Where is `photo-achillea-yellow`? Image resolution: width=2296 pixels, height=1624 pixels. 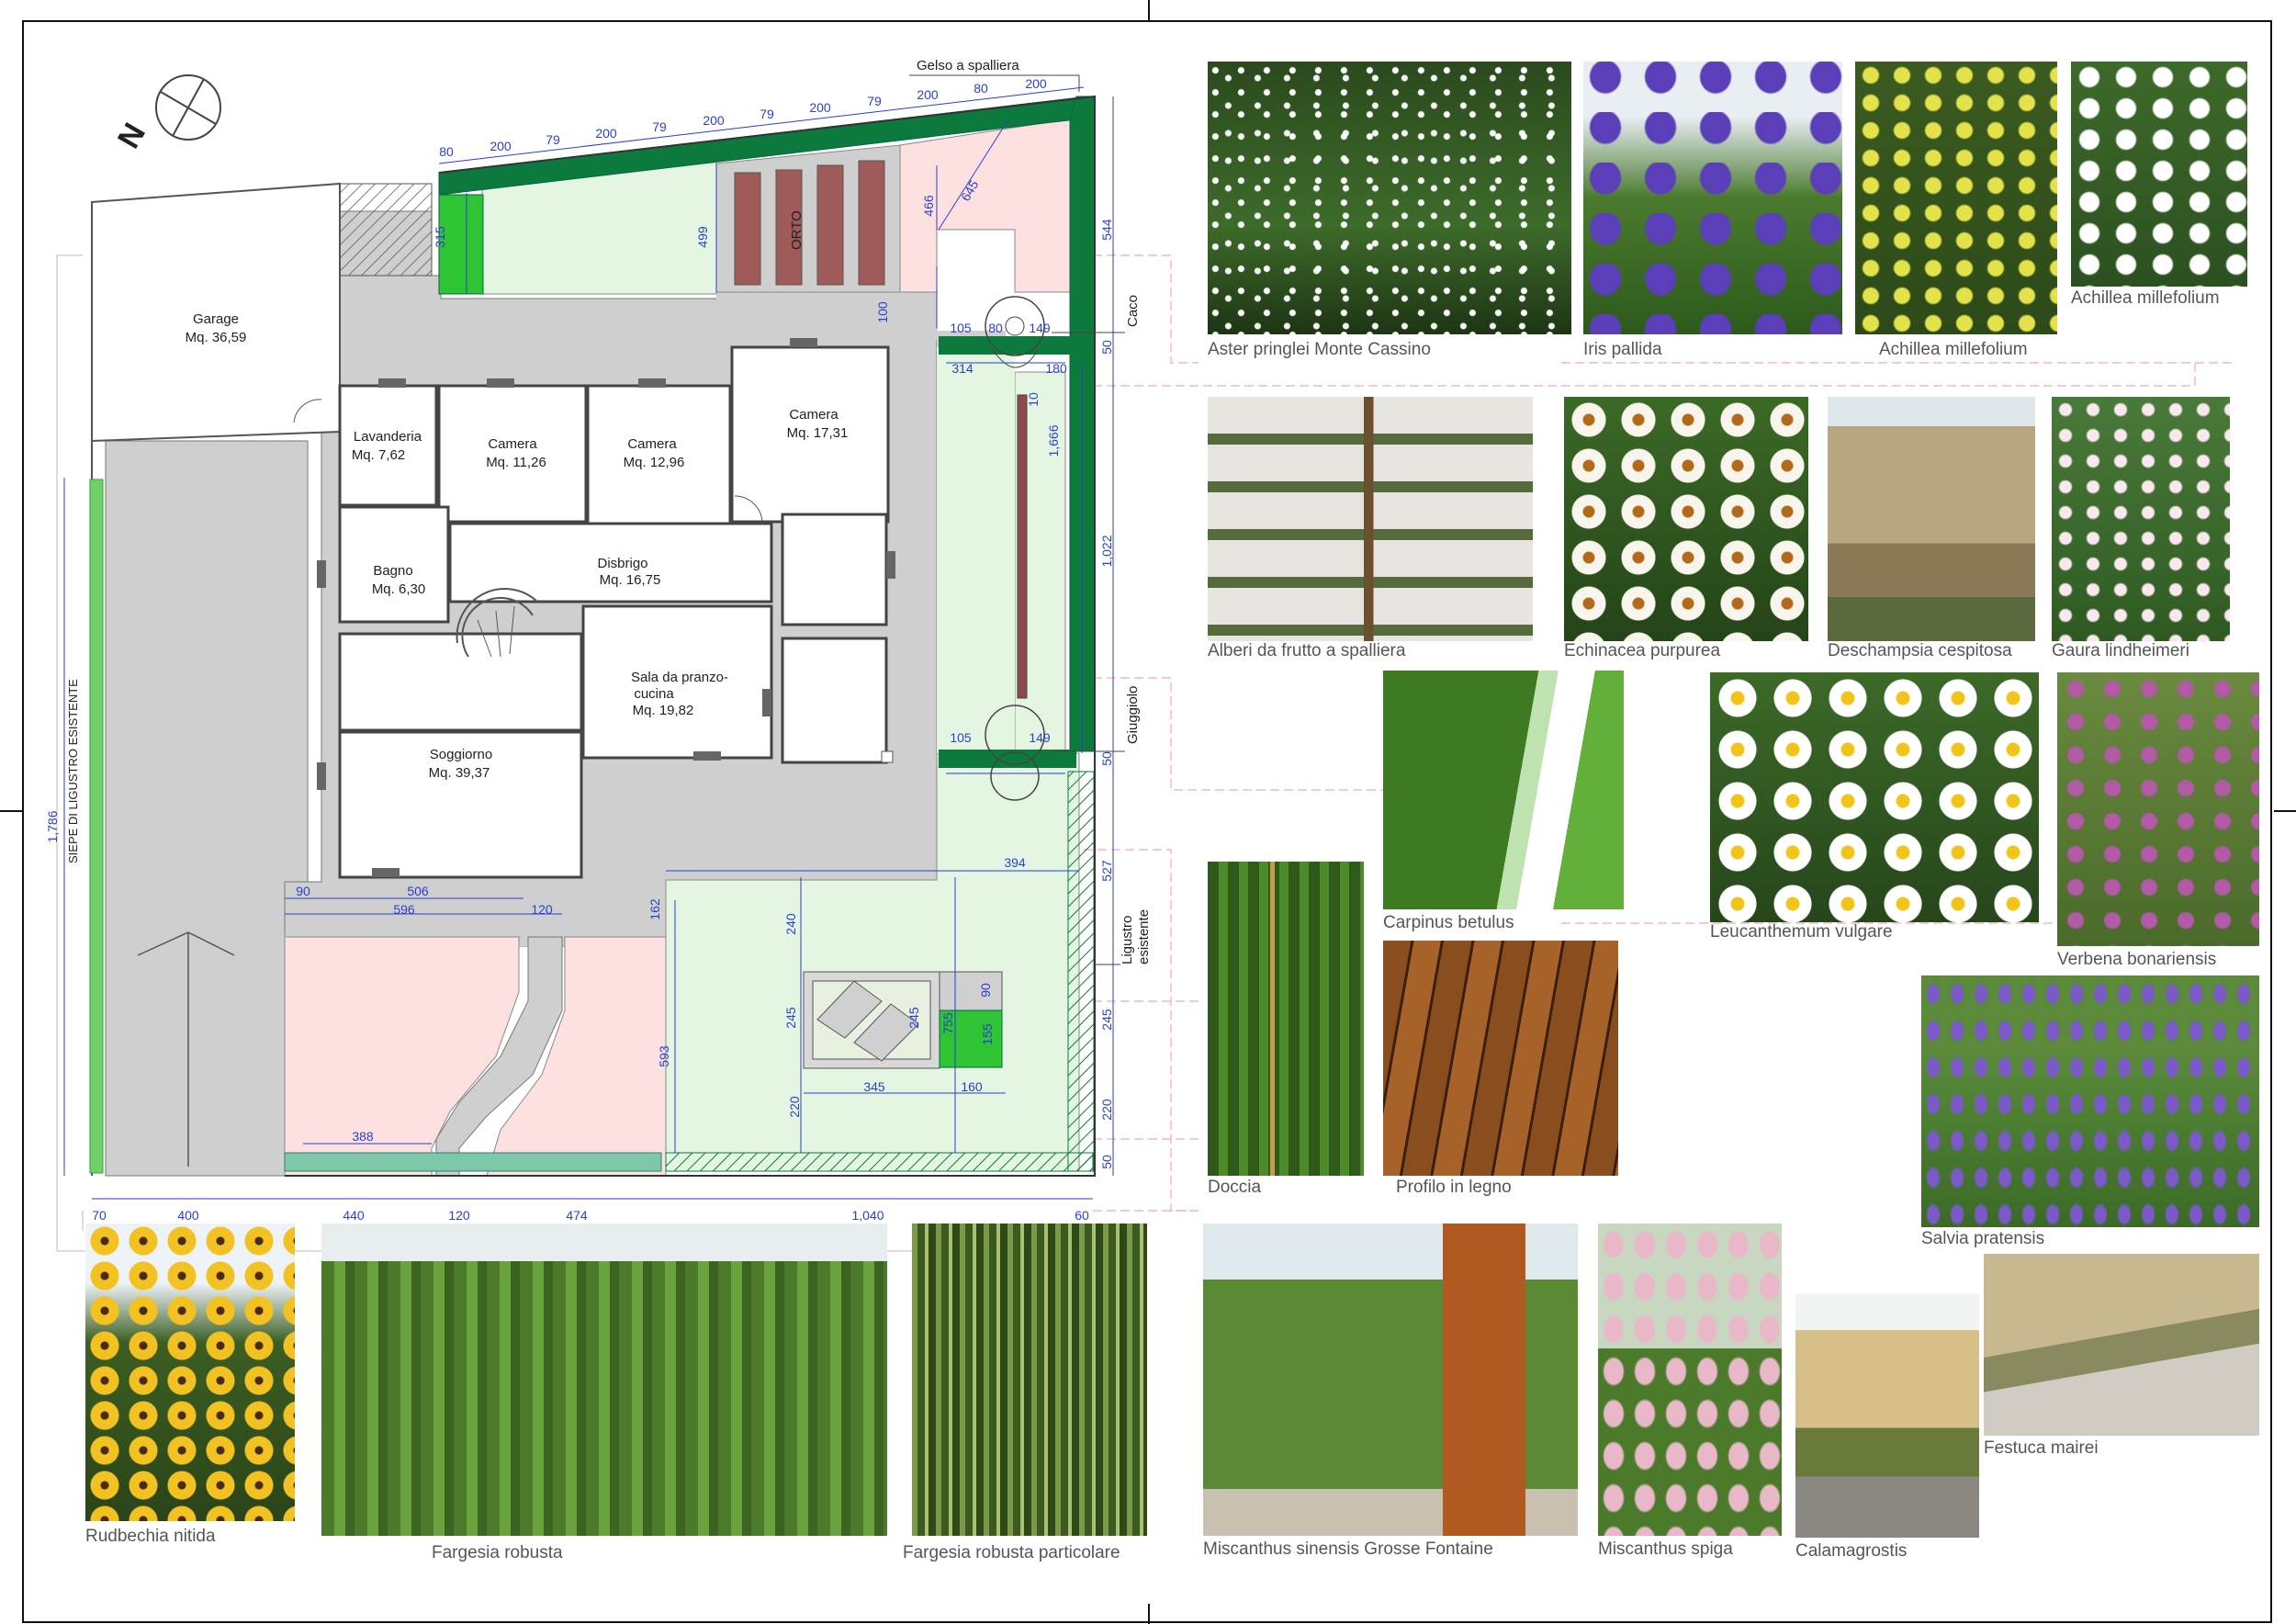
photo-achillea-yellow is located at coordinates (1956, 198).